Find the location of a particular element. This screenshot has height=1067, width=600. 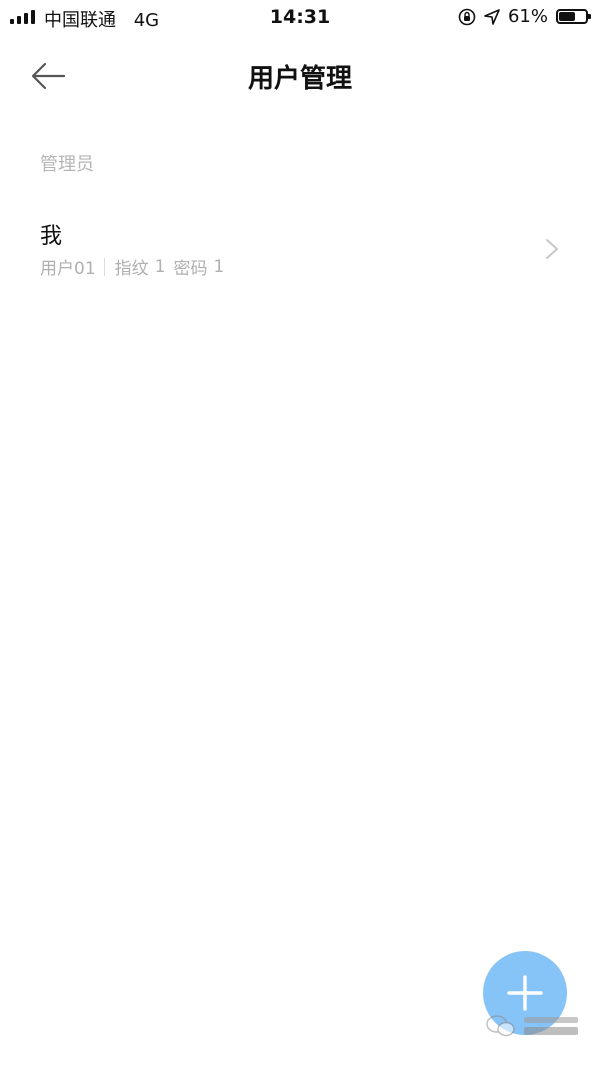

watermark-text-mark is located at coordinates (551, 1026).